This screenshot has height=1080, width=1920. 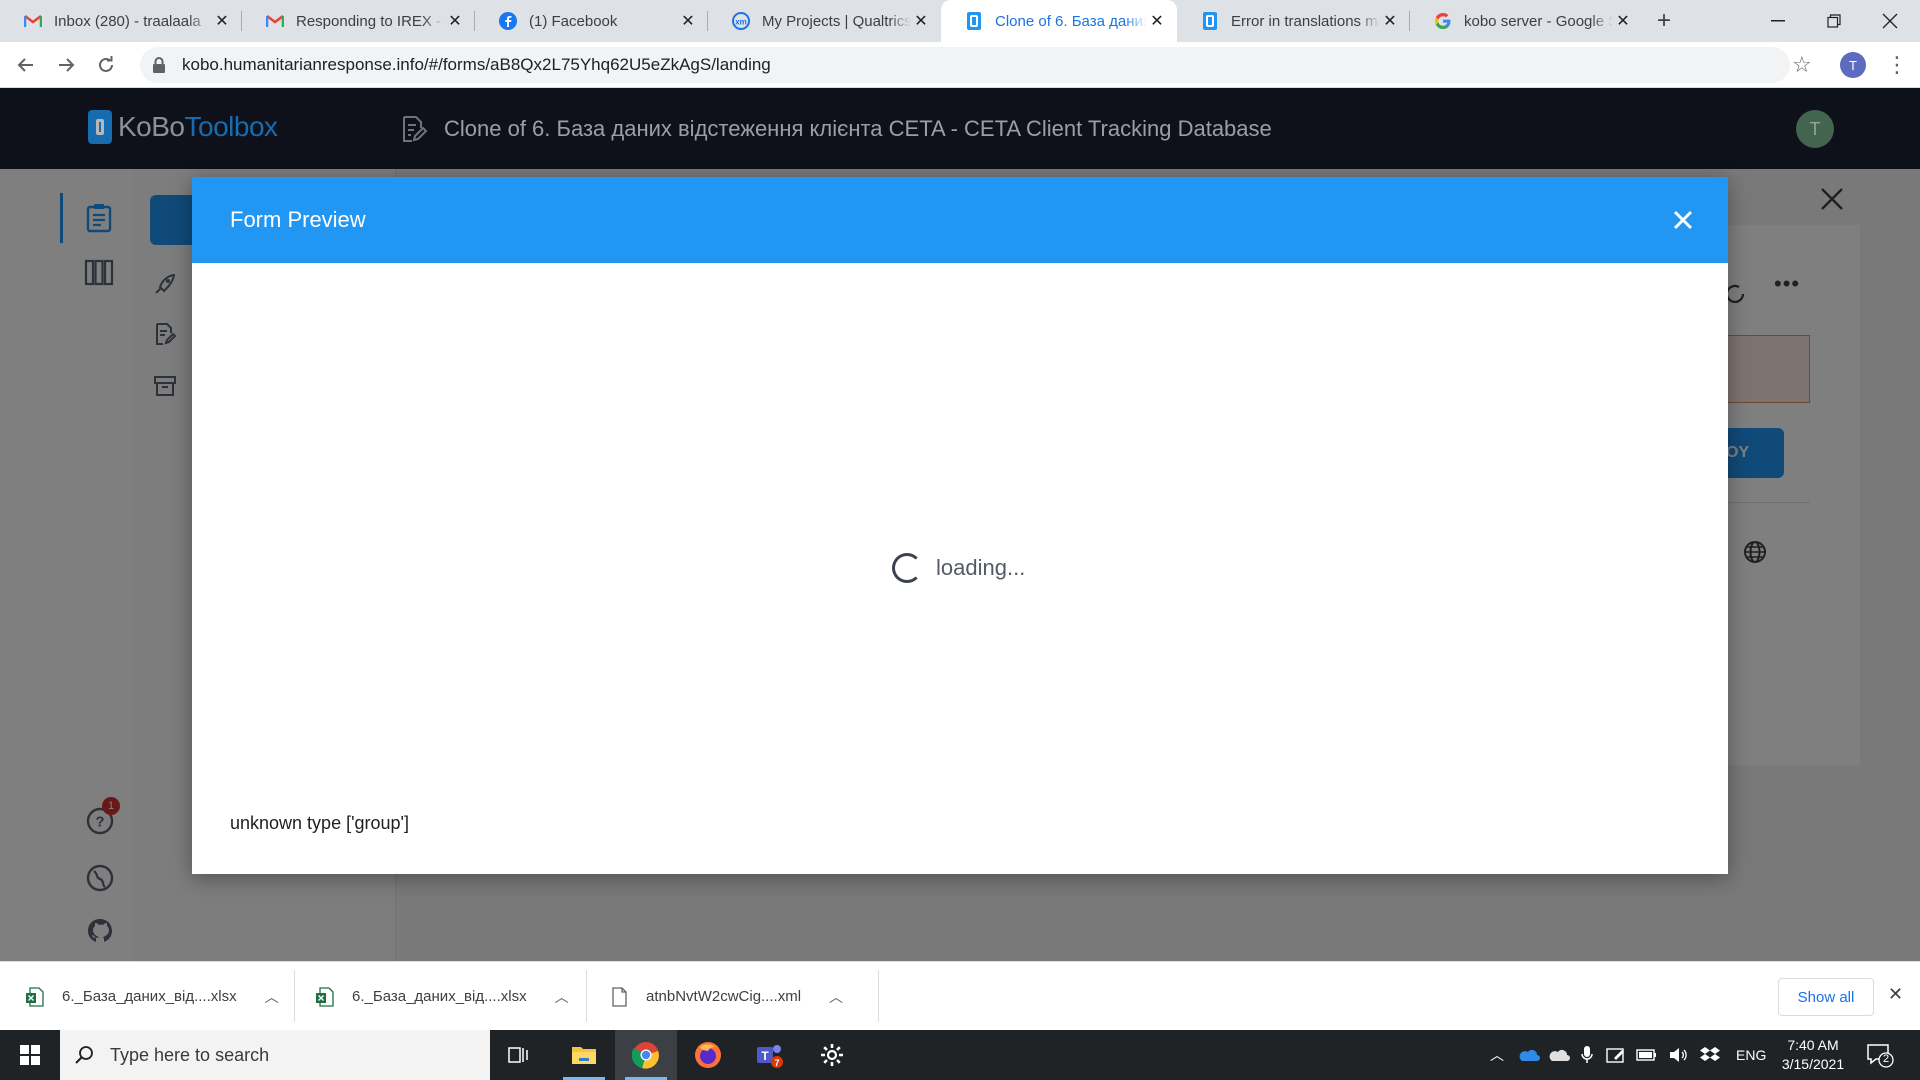 What do you see at coordinates (1802, 65) in the screenshot?
I see `bookmark-star-icon: ☆` at bounding box center [1802, 65].